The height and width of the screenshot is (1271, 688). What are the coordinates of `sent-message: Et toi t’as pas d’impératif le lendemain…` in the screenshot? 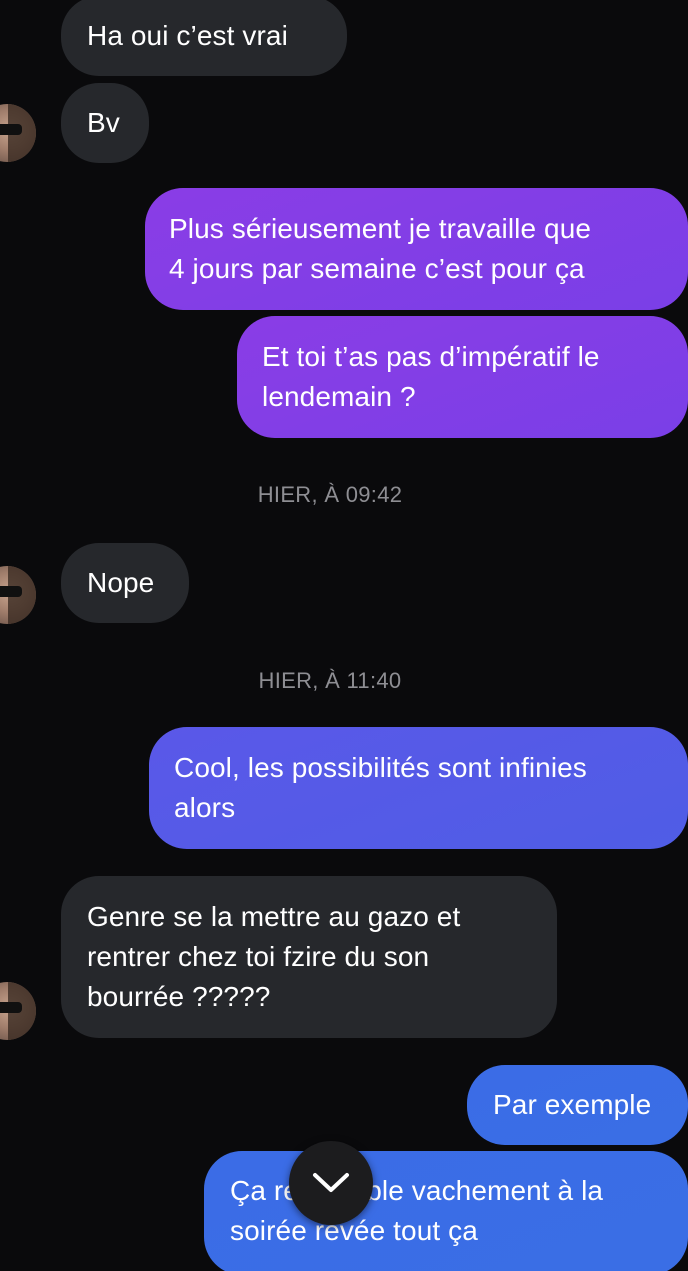 It's located at (462, 377).